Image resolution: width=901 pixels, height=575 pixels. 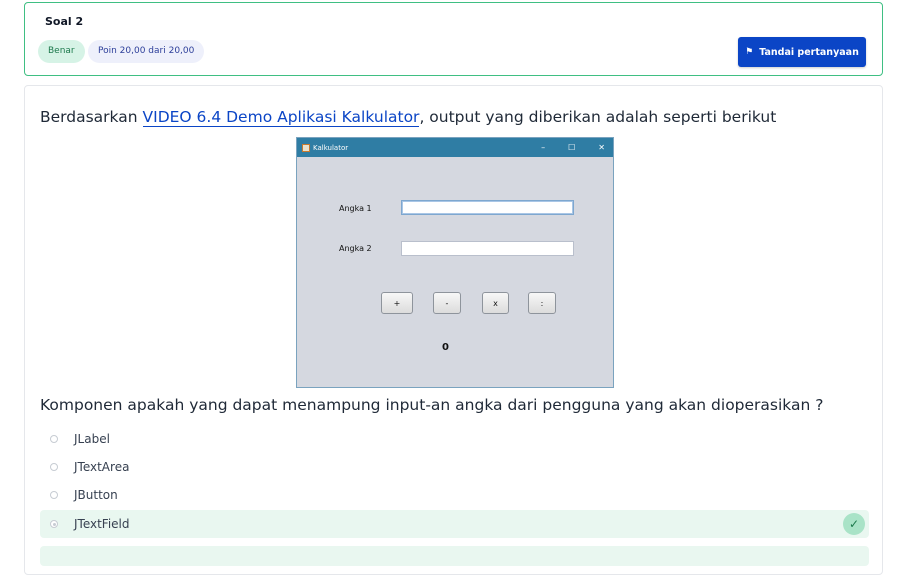 What do you see at coordinates (102, 524) in the screenshot?
I see `answer-option-label: JTextField` at bounding box center [102, 524].